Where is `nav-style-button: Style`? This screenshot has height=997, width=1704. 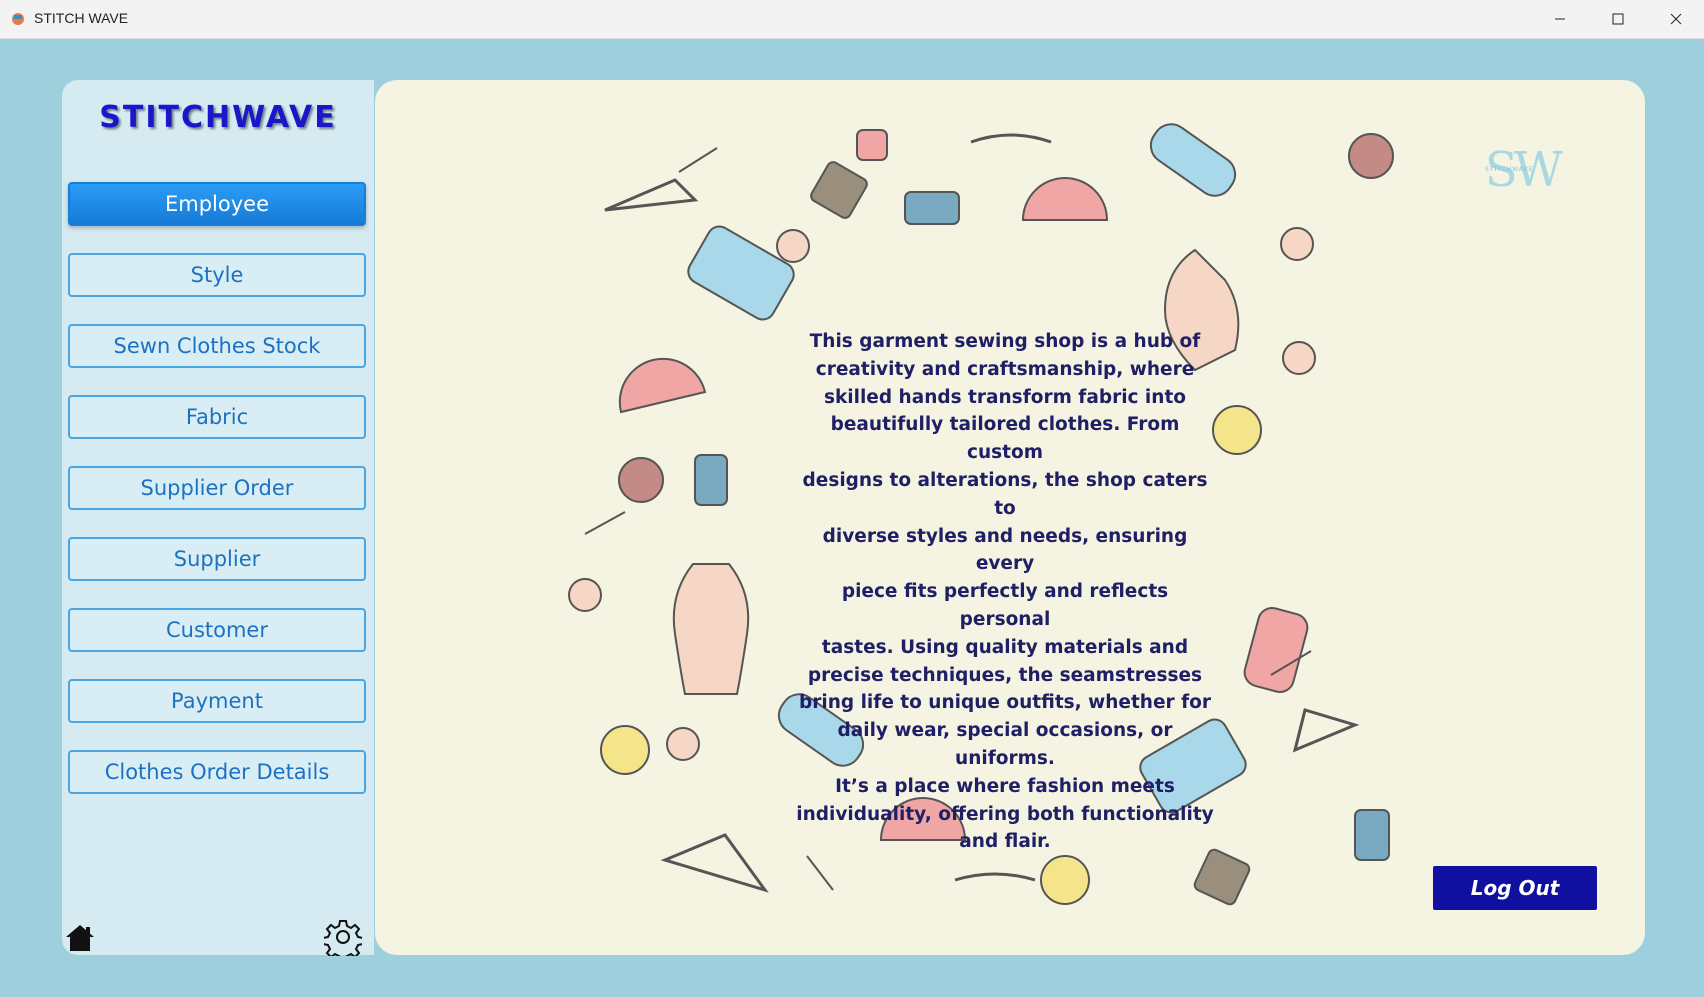
nav-style-button: Style is located at coordinates (217, 275).